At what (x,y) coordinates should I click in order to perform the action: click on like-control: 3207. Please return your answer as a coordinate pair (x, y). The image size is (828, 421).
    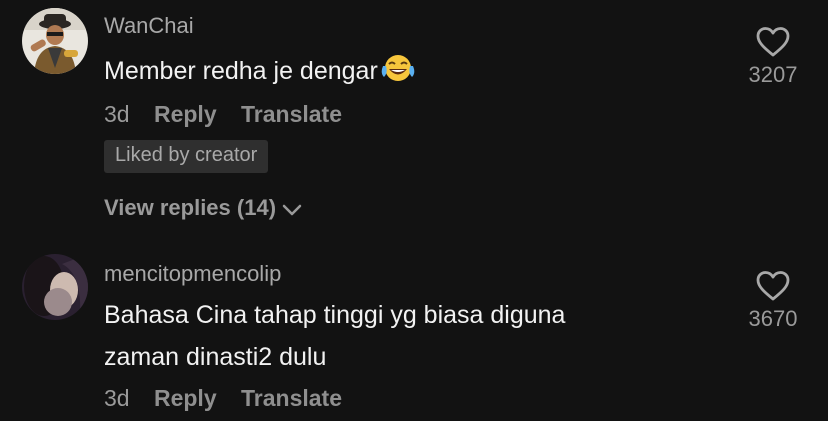
    Looking at the image, I should click on (773, 57).